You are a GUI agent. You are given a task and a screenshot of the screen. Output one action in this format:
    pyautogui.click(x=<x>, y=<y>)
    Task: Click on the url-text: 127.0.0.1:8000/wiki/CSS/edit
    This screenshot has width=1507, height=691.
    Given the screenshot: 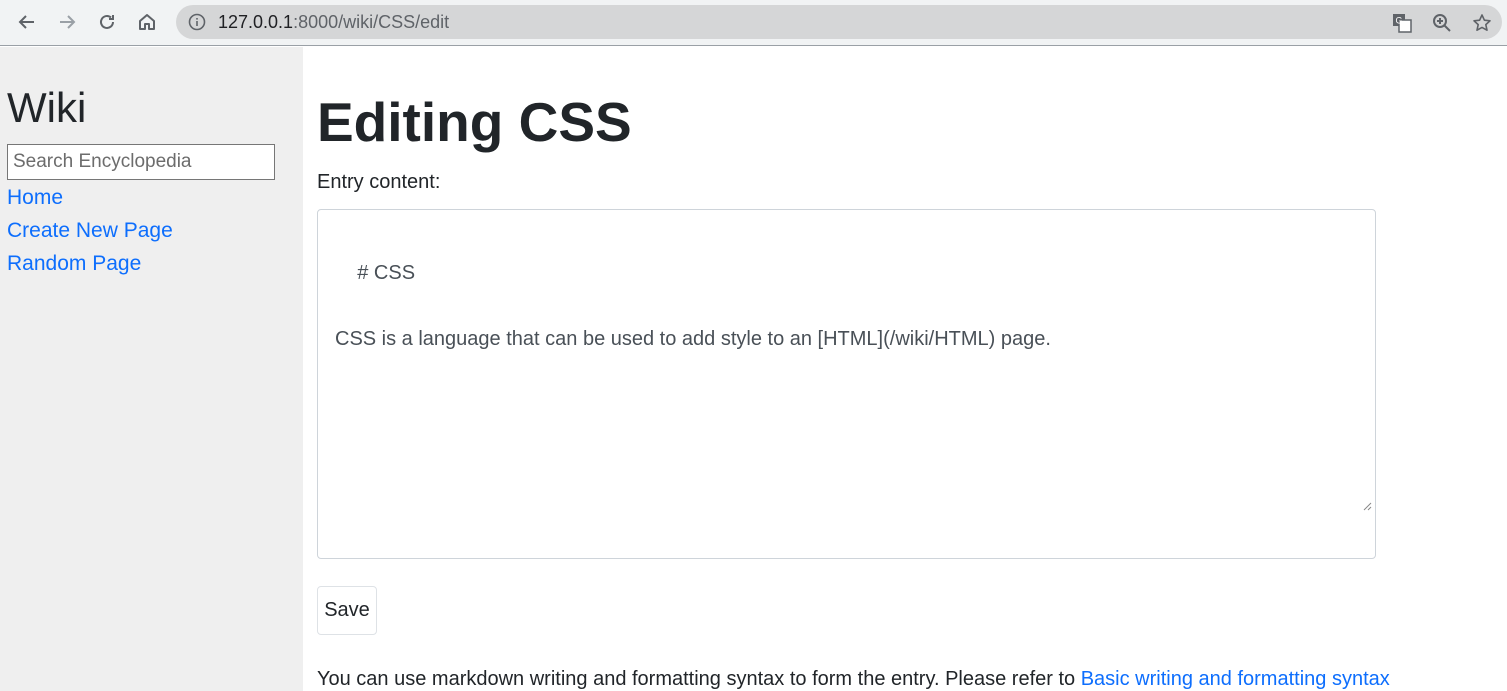 What is the action you would take?
    pyautogui.click(x=334, y=22)
    